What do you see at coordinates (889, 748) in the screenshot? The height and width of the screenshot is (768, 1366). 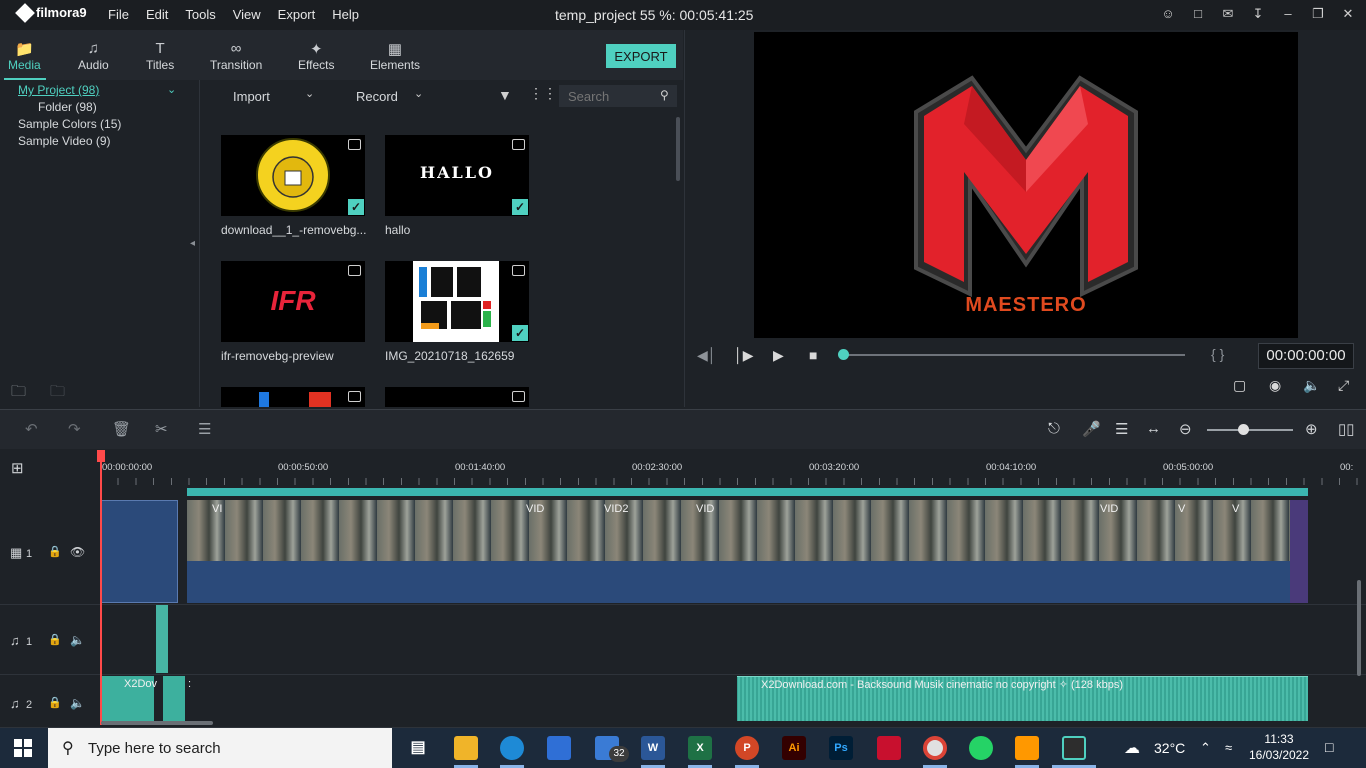 I see `sketchup-icon` at bounding box center [889, 748].